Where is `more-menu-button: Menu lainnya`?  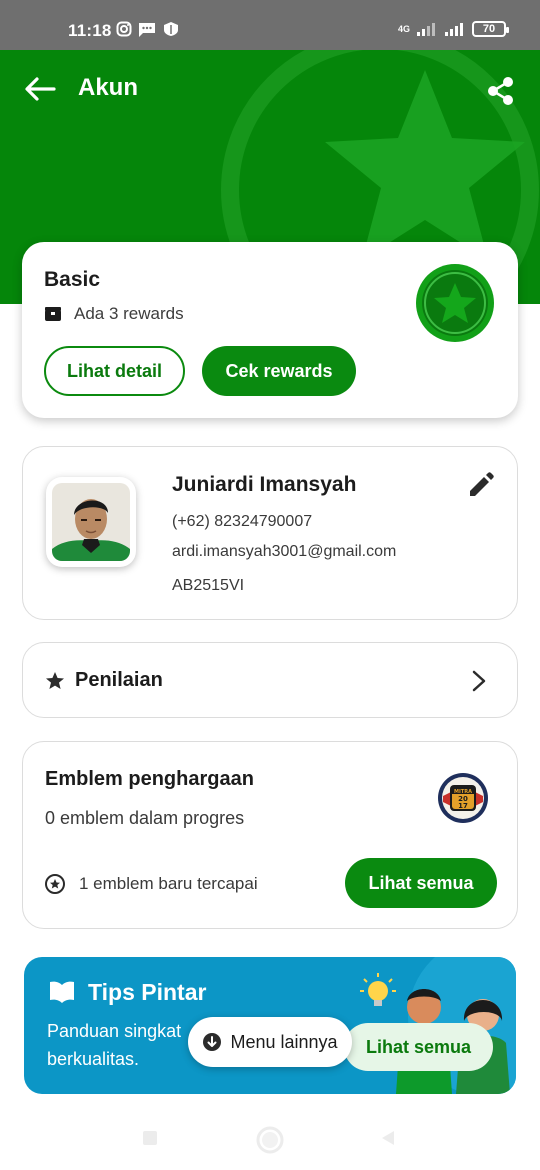 more-menu-button: Menu lainnya is located at coordinates (270, 1042).